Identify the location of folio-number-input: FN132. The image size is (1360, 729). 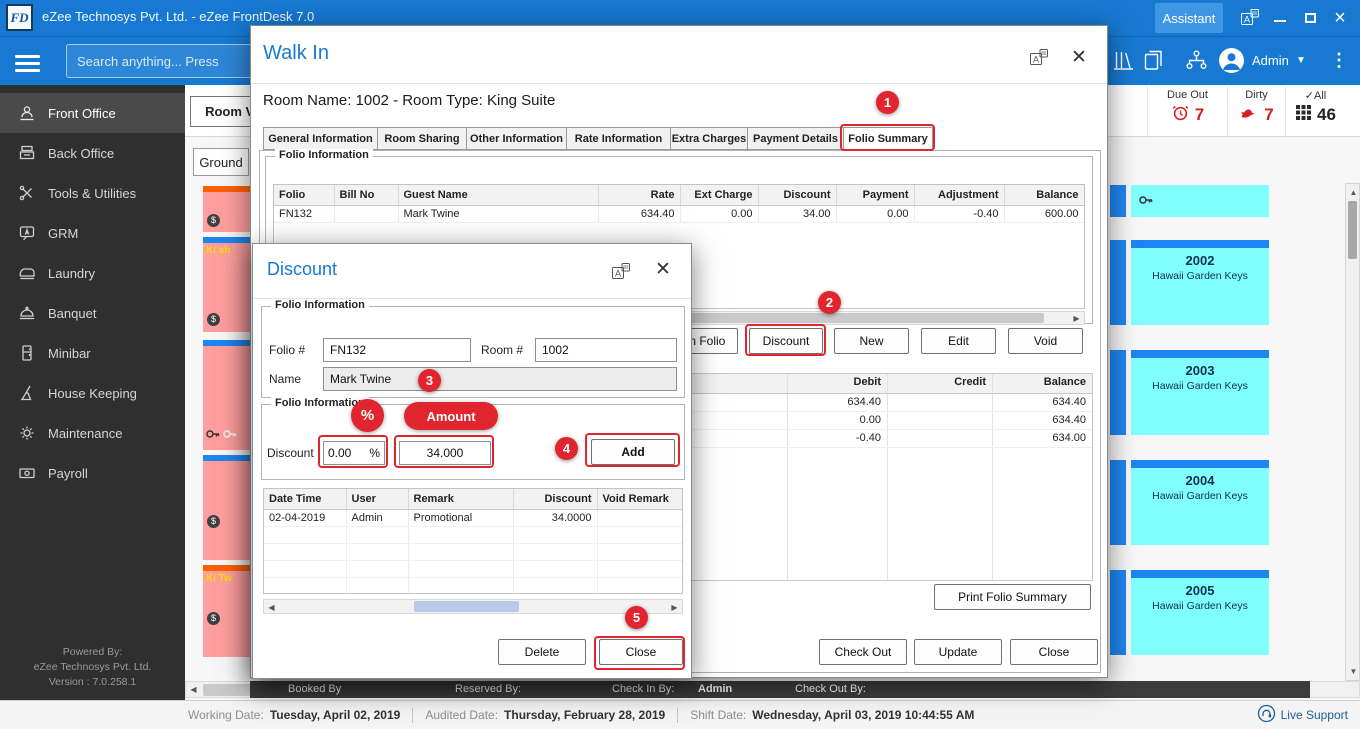
(397, 350).